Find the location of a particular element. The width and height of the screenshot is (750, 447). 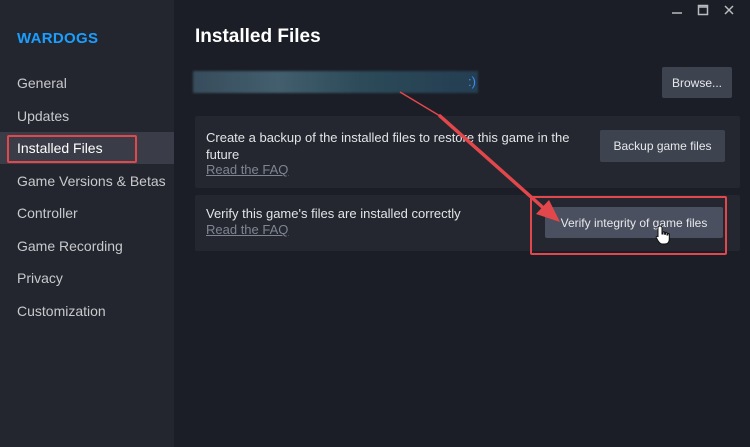

sidebar-item-privacy: Privacy is located at coordinates (87, 278).